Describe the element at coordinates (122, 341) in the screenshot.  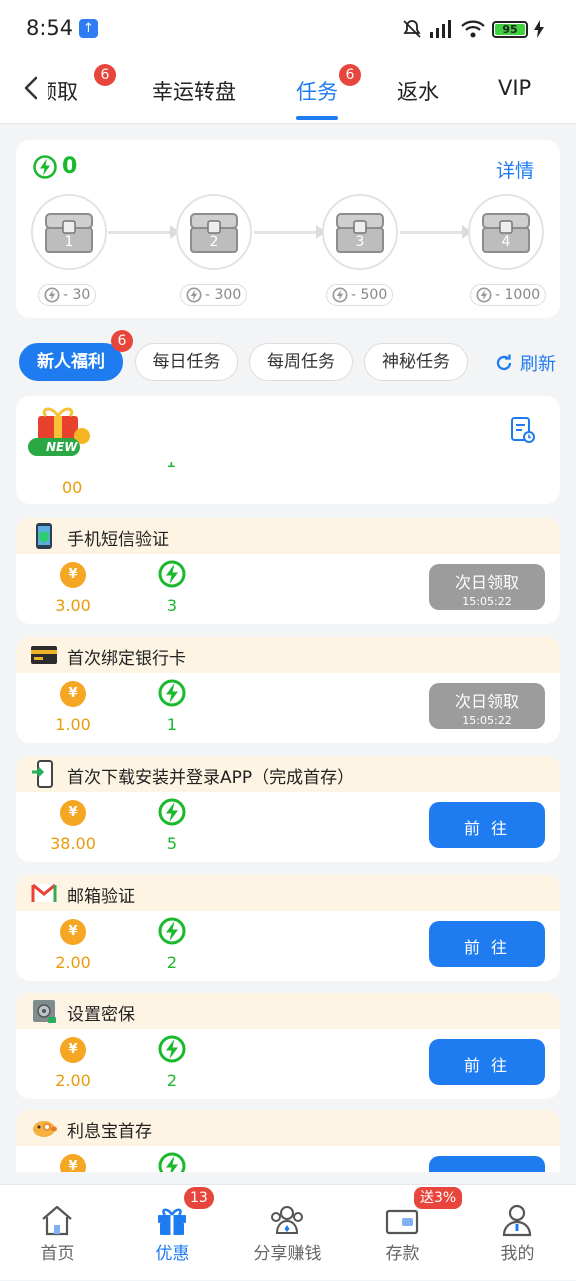
I see `chip-newcomer-badge: 6` at that location.